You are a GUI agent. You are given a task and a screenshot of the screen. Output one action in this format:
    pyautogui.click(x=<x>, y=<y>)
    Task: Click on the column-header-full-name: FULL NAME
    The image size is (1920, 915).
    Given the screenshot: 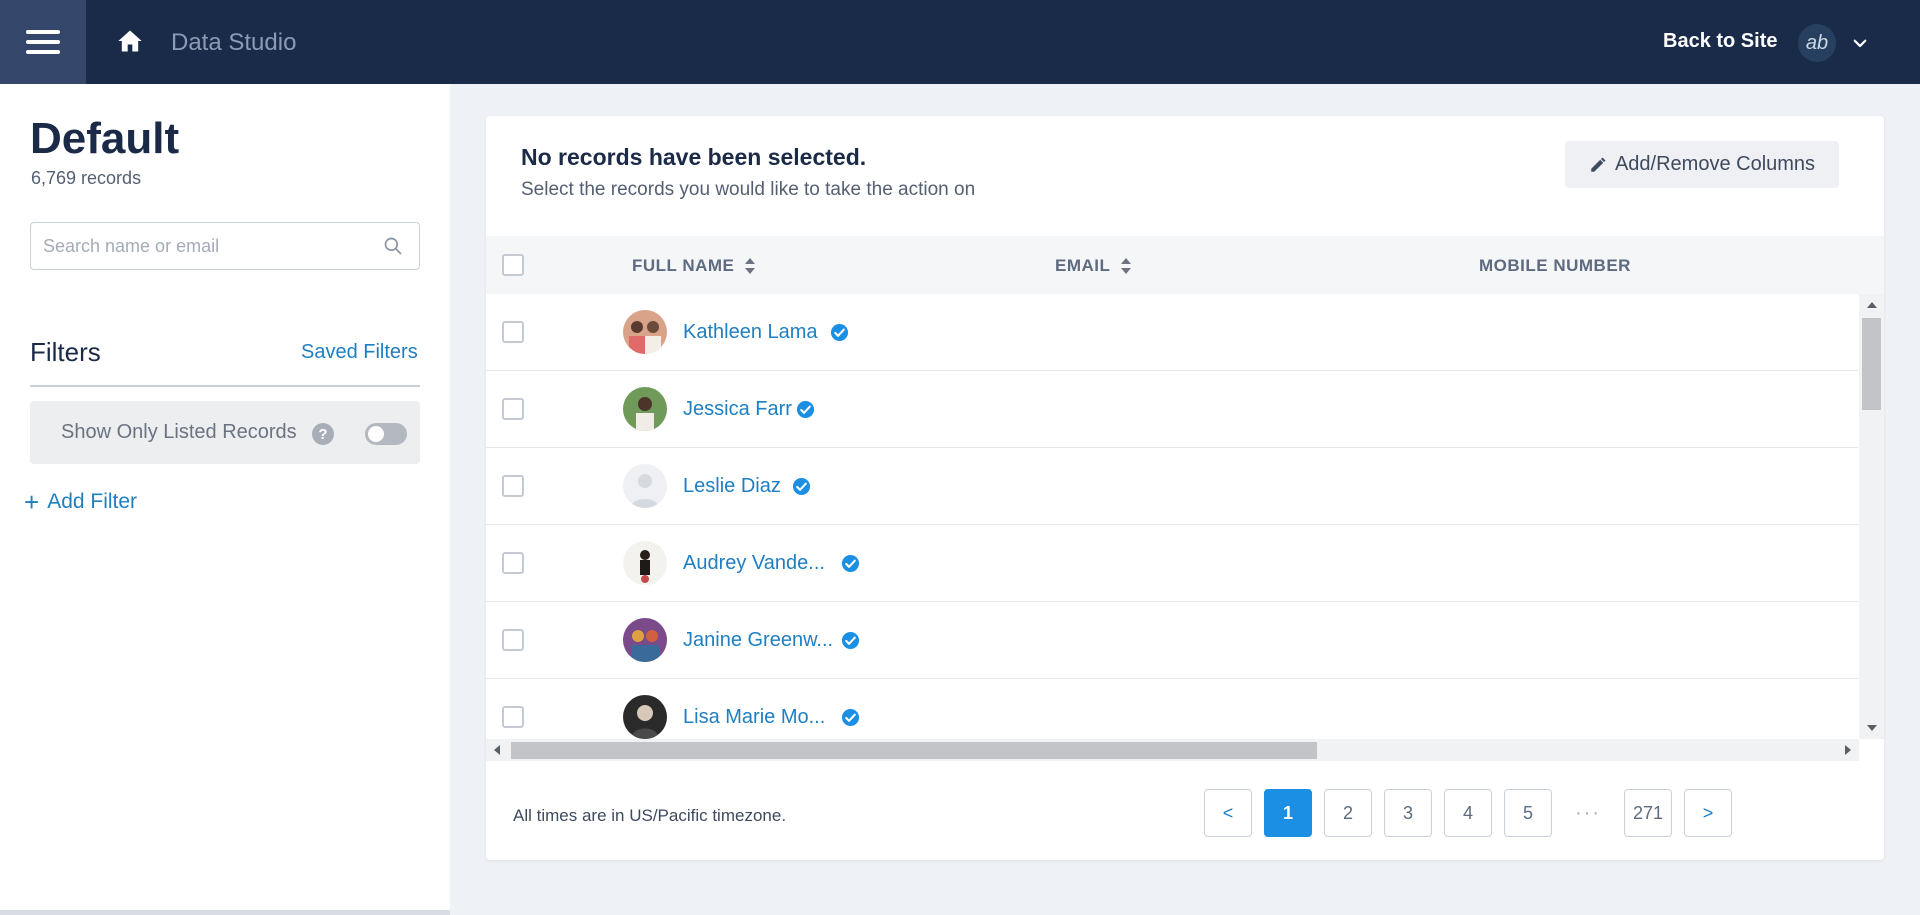 What is the action you would take?
    pyautogui.click(x=694, y=266)
    